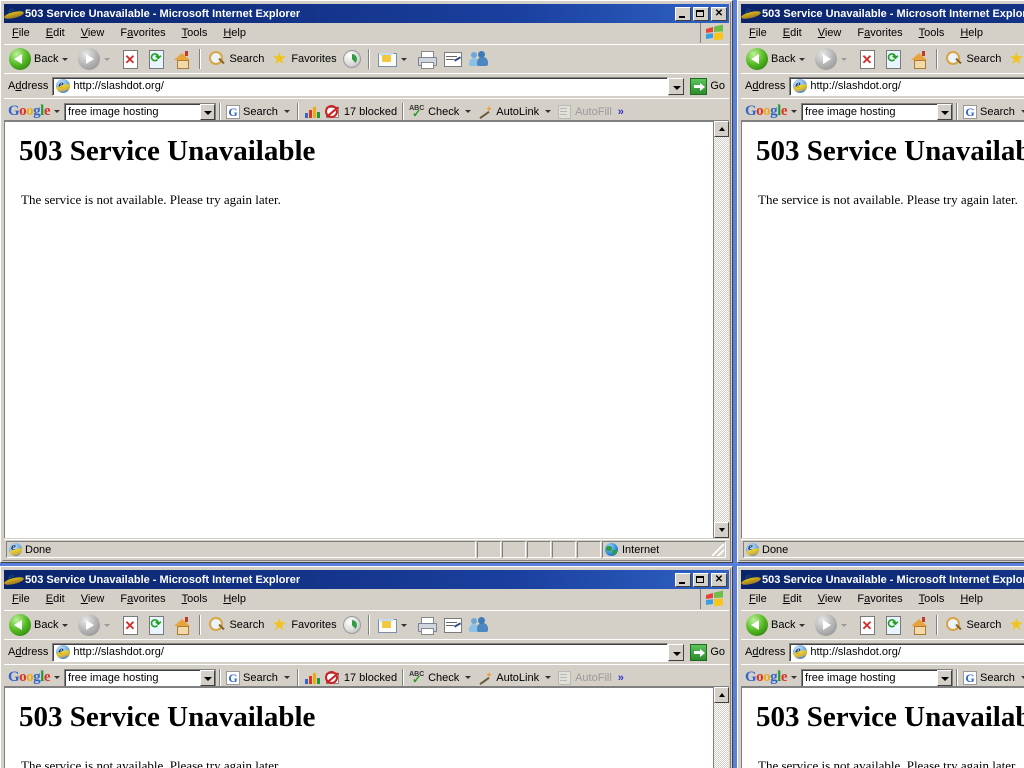 The image size is (1024, 768). I want to click on check-dropdown-icon, so click(468, 111).